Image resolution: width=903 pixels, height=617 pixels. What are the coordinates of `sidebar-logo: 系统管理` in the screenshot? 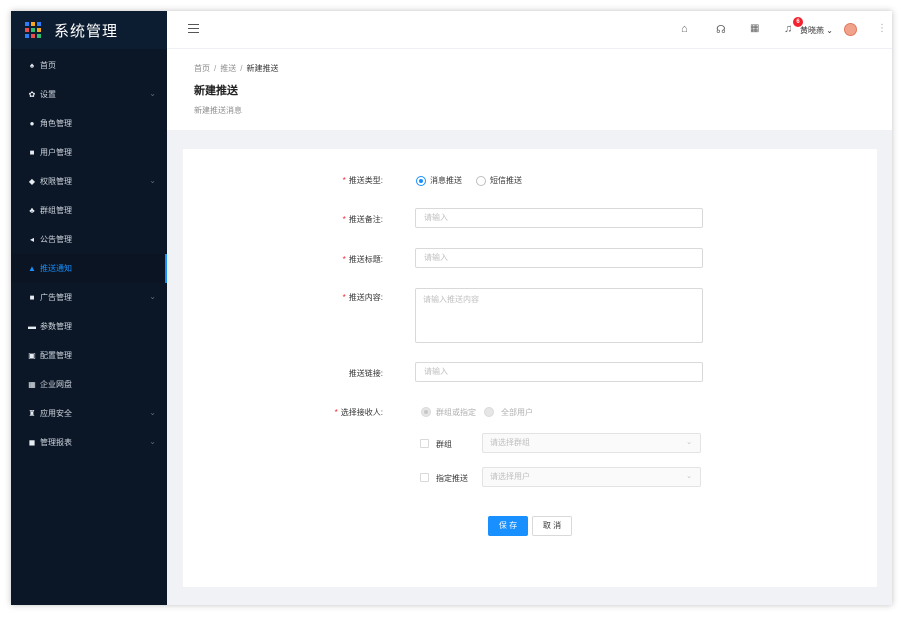 It's located at (89, 30).